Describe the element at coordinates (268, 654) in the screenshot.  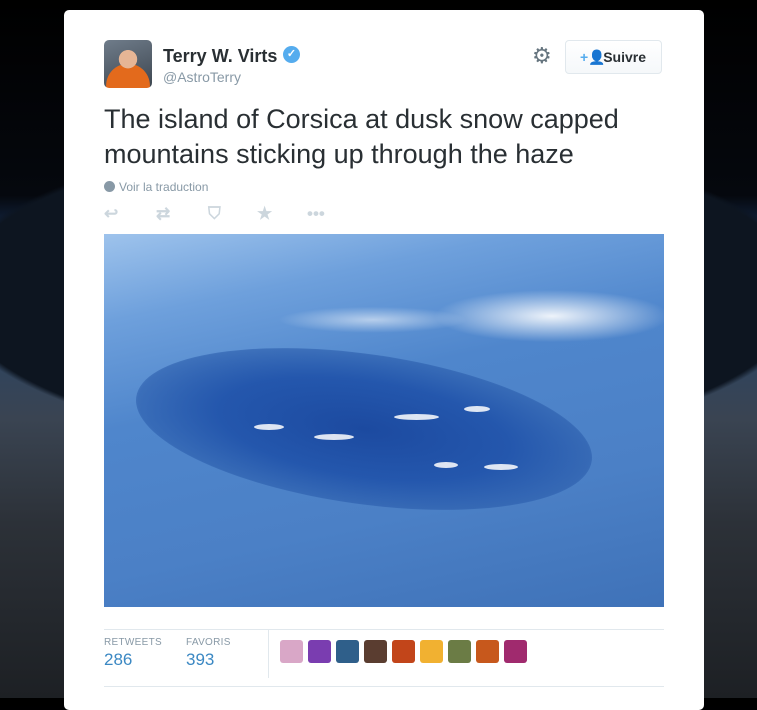
I see `stats-separator` at that location.